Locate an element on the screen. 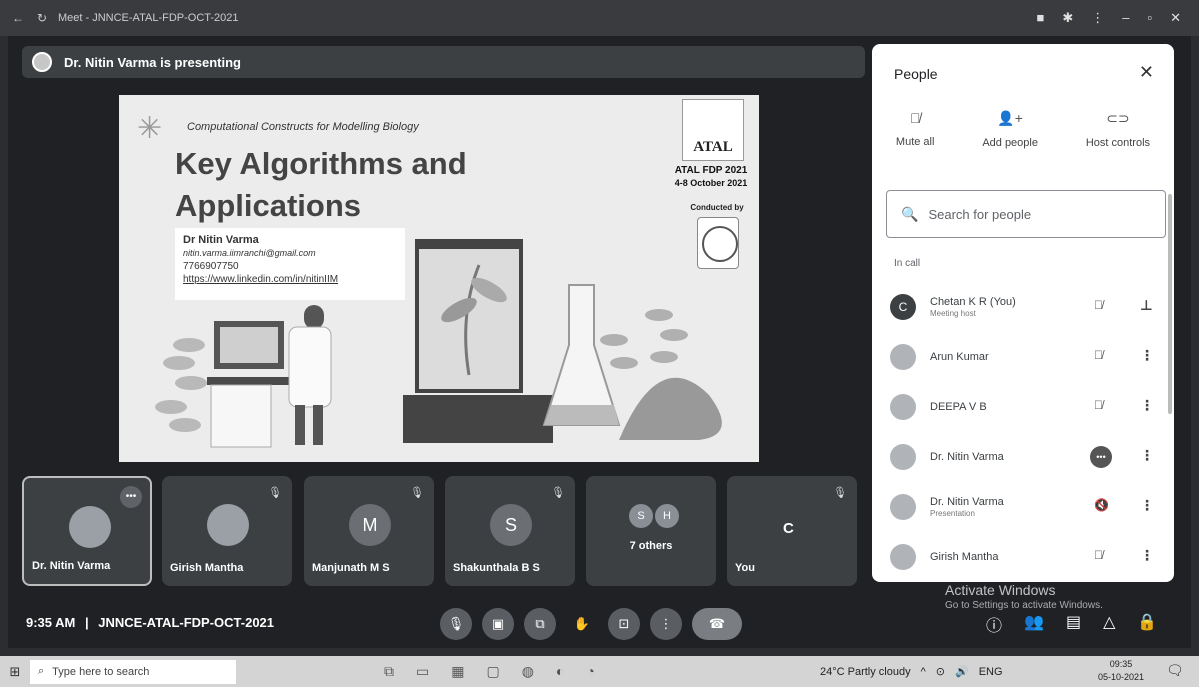  presenting-text: Dr. Nitin Varma is presenting is located at coordinates (152, 62).